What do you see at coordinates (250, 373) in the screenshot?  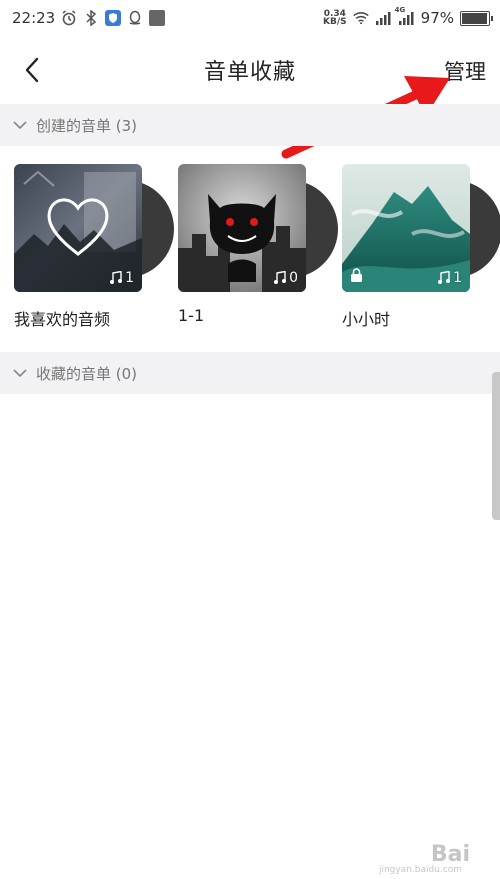 I see `collected-playlists-header: 收藏的音单 (0)` at bounding box center [250, 373].